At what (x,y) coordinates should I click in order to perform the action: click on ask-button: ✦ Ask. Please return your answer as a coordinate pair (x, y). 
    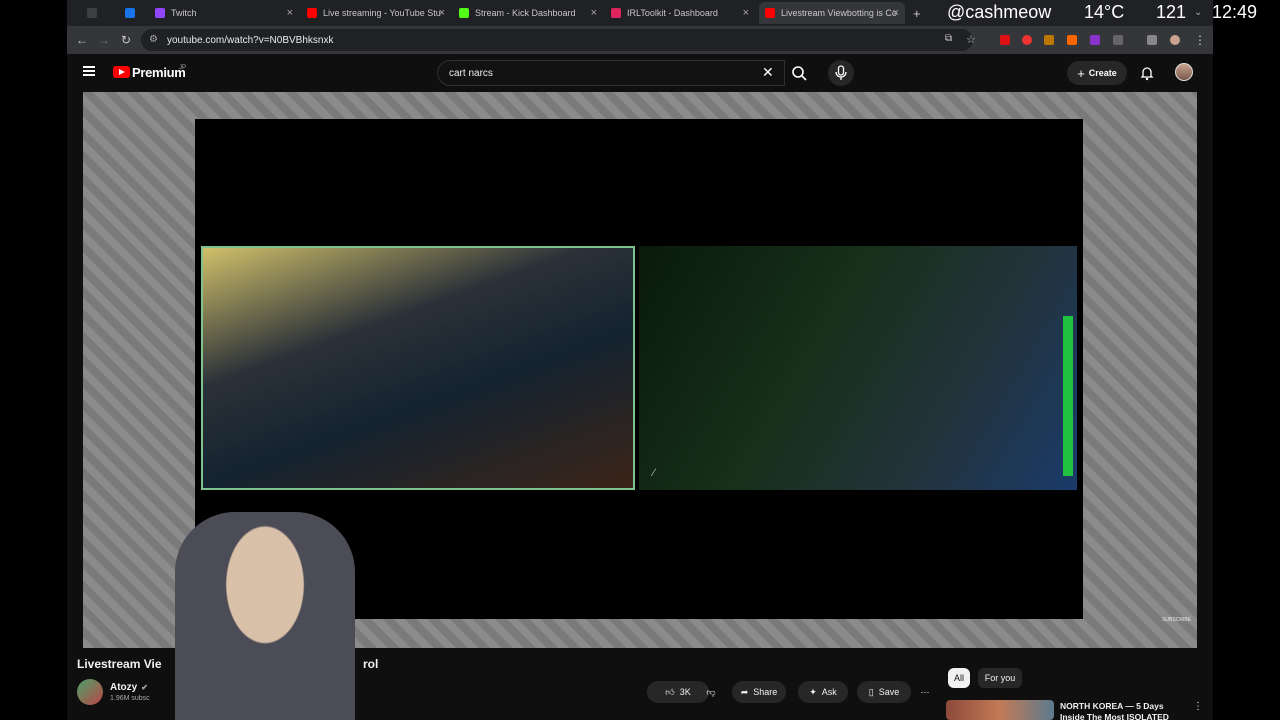
    Looking at the image, I should click on (823, 692).